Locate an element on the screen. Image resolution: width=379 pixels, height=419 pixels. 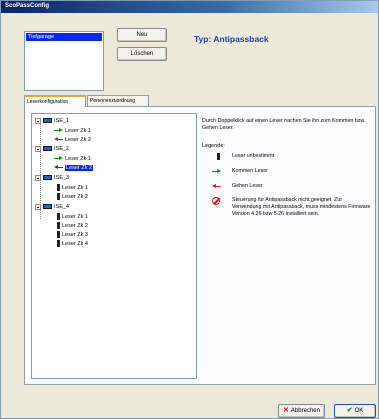
close-icon: ✕ is located at coordinates (286, 410).